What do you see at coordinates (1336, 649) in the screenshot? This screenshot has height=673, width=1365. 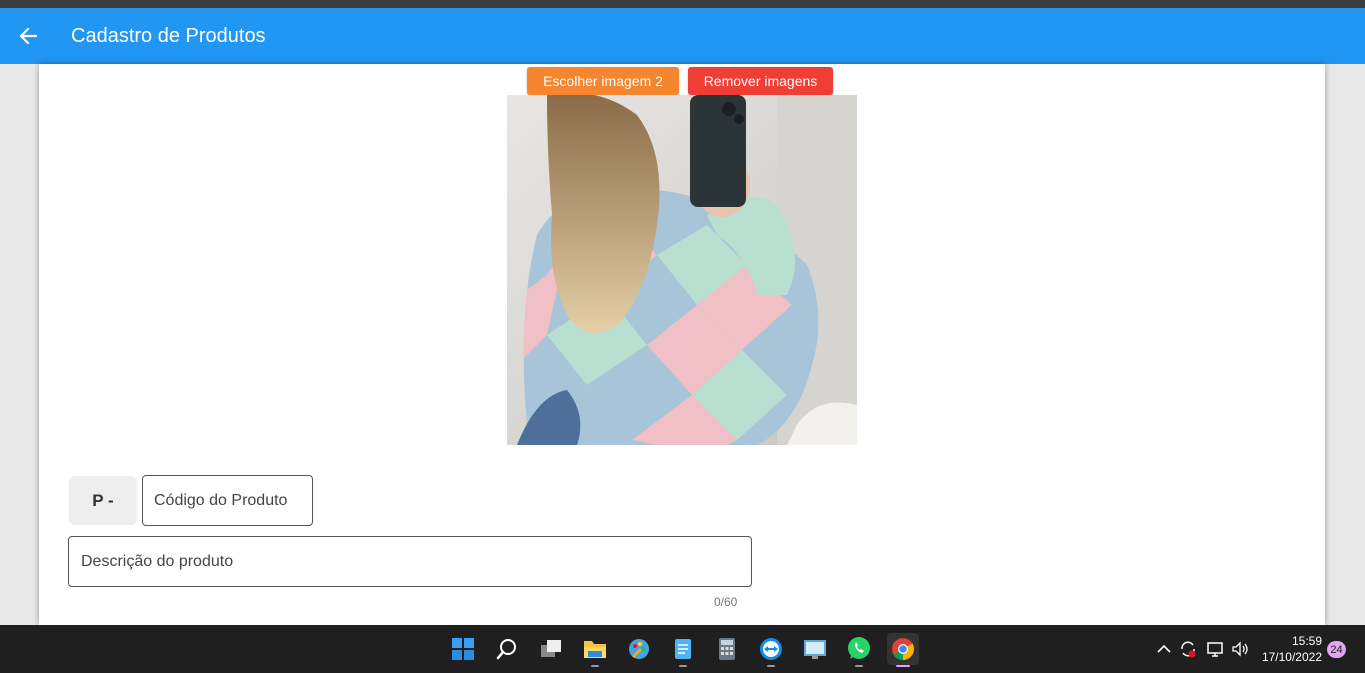 I see `notification-badge: 24` at bounding box center [1336, 649].